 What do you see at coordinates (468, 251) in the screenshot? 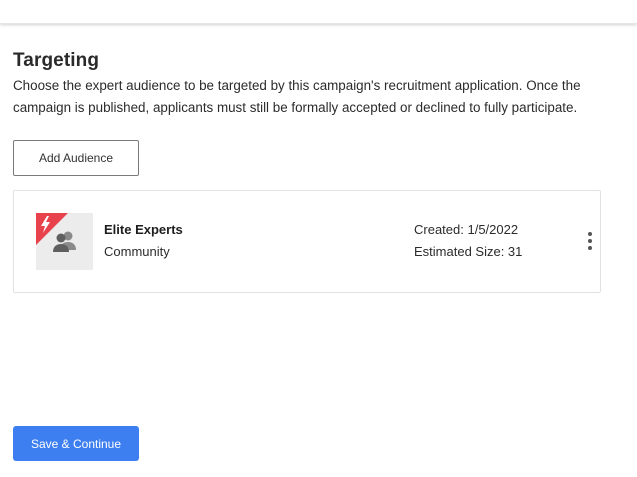
I see `audience-estimated-size: Estimated Size: 31` at bounding box center [468, 251].